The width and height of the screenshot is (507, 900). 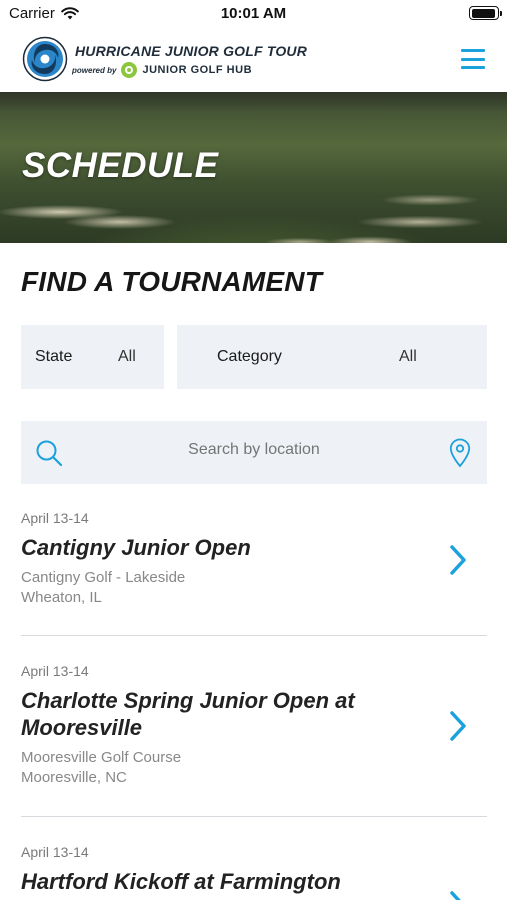 I want to click on category-filter-value: All, so click(x=408, y=356).